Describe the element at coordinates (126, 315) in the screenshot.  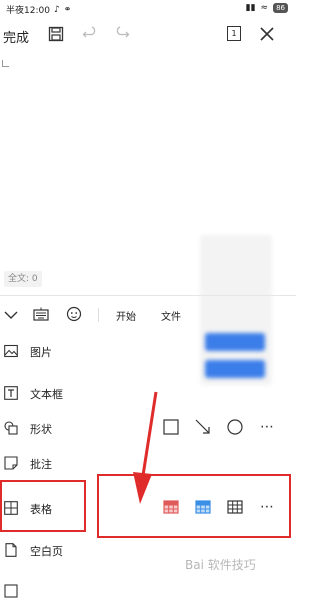
I see `tab-start: 开始` at that location.